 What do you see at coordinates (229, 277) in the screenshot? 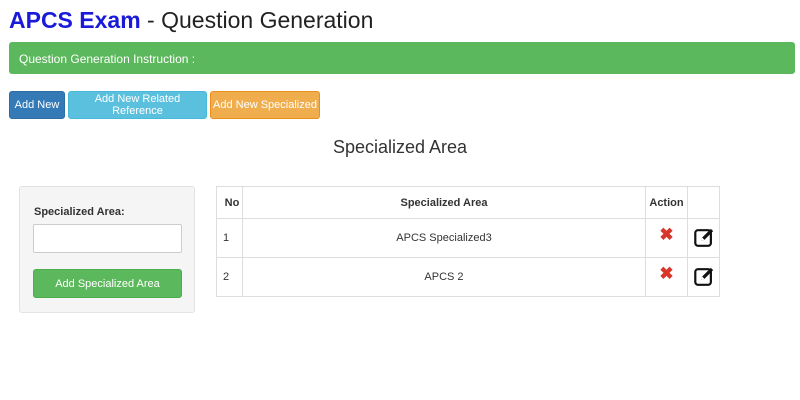
I see `row-no: 2` at bounding box center [229, 277].